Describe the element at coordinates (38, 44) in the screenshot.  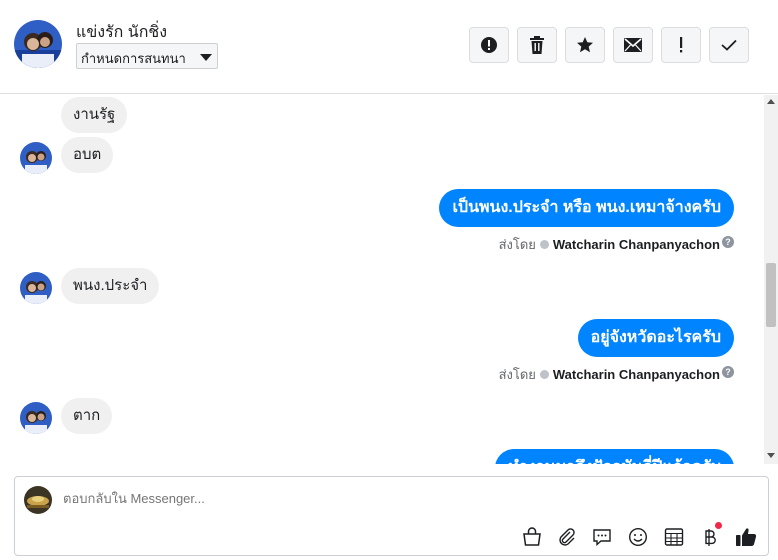
I see `contact-avatar` at that location.